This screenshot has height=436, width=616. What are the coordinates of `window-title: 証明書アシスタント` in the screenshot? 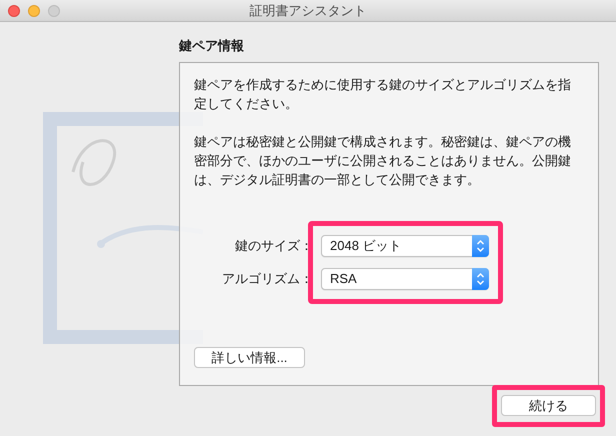 It's located at (308, 11).